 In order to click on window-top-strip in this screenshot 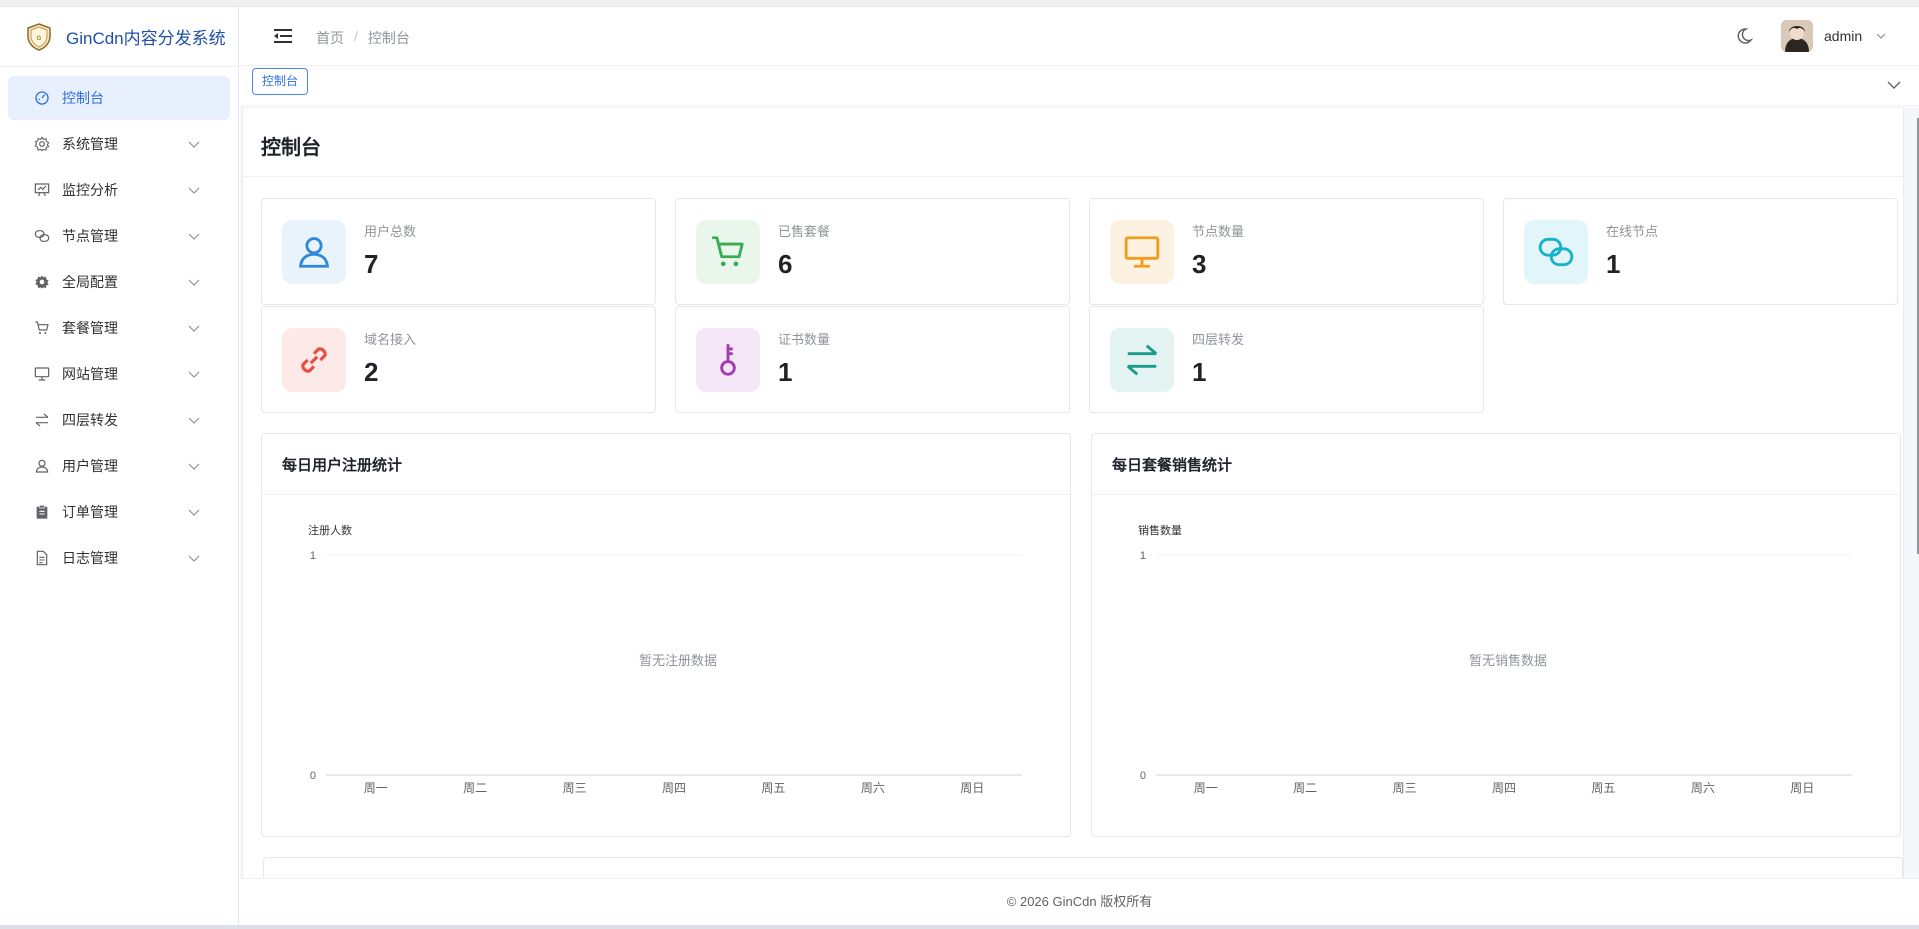, I will do `click(959, 3)`.